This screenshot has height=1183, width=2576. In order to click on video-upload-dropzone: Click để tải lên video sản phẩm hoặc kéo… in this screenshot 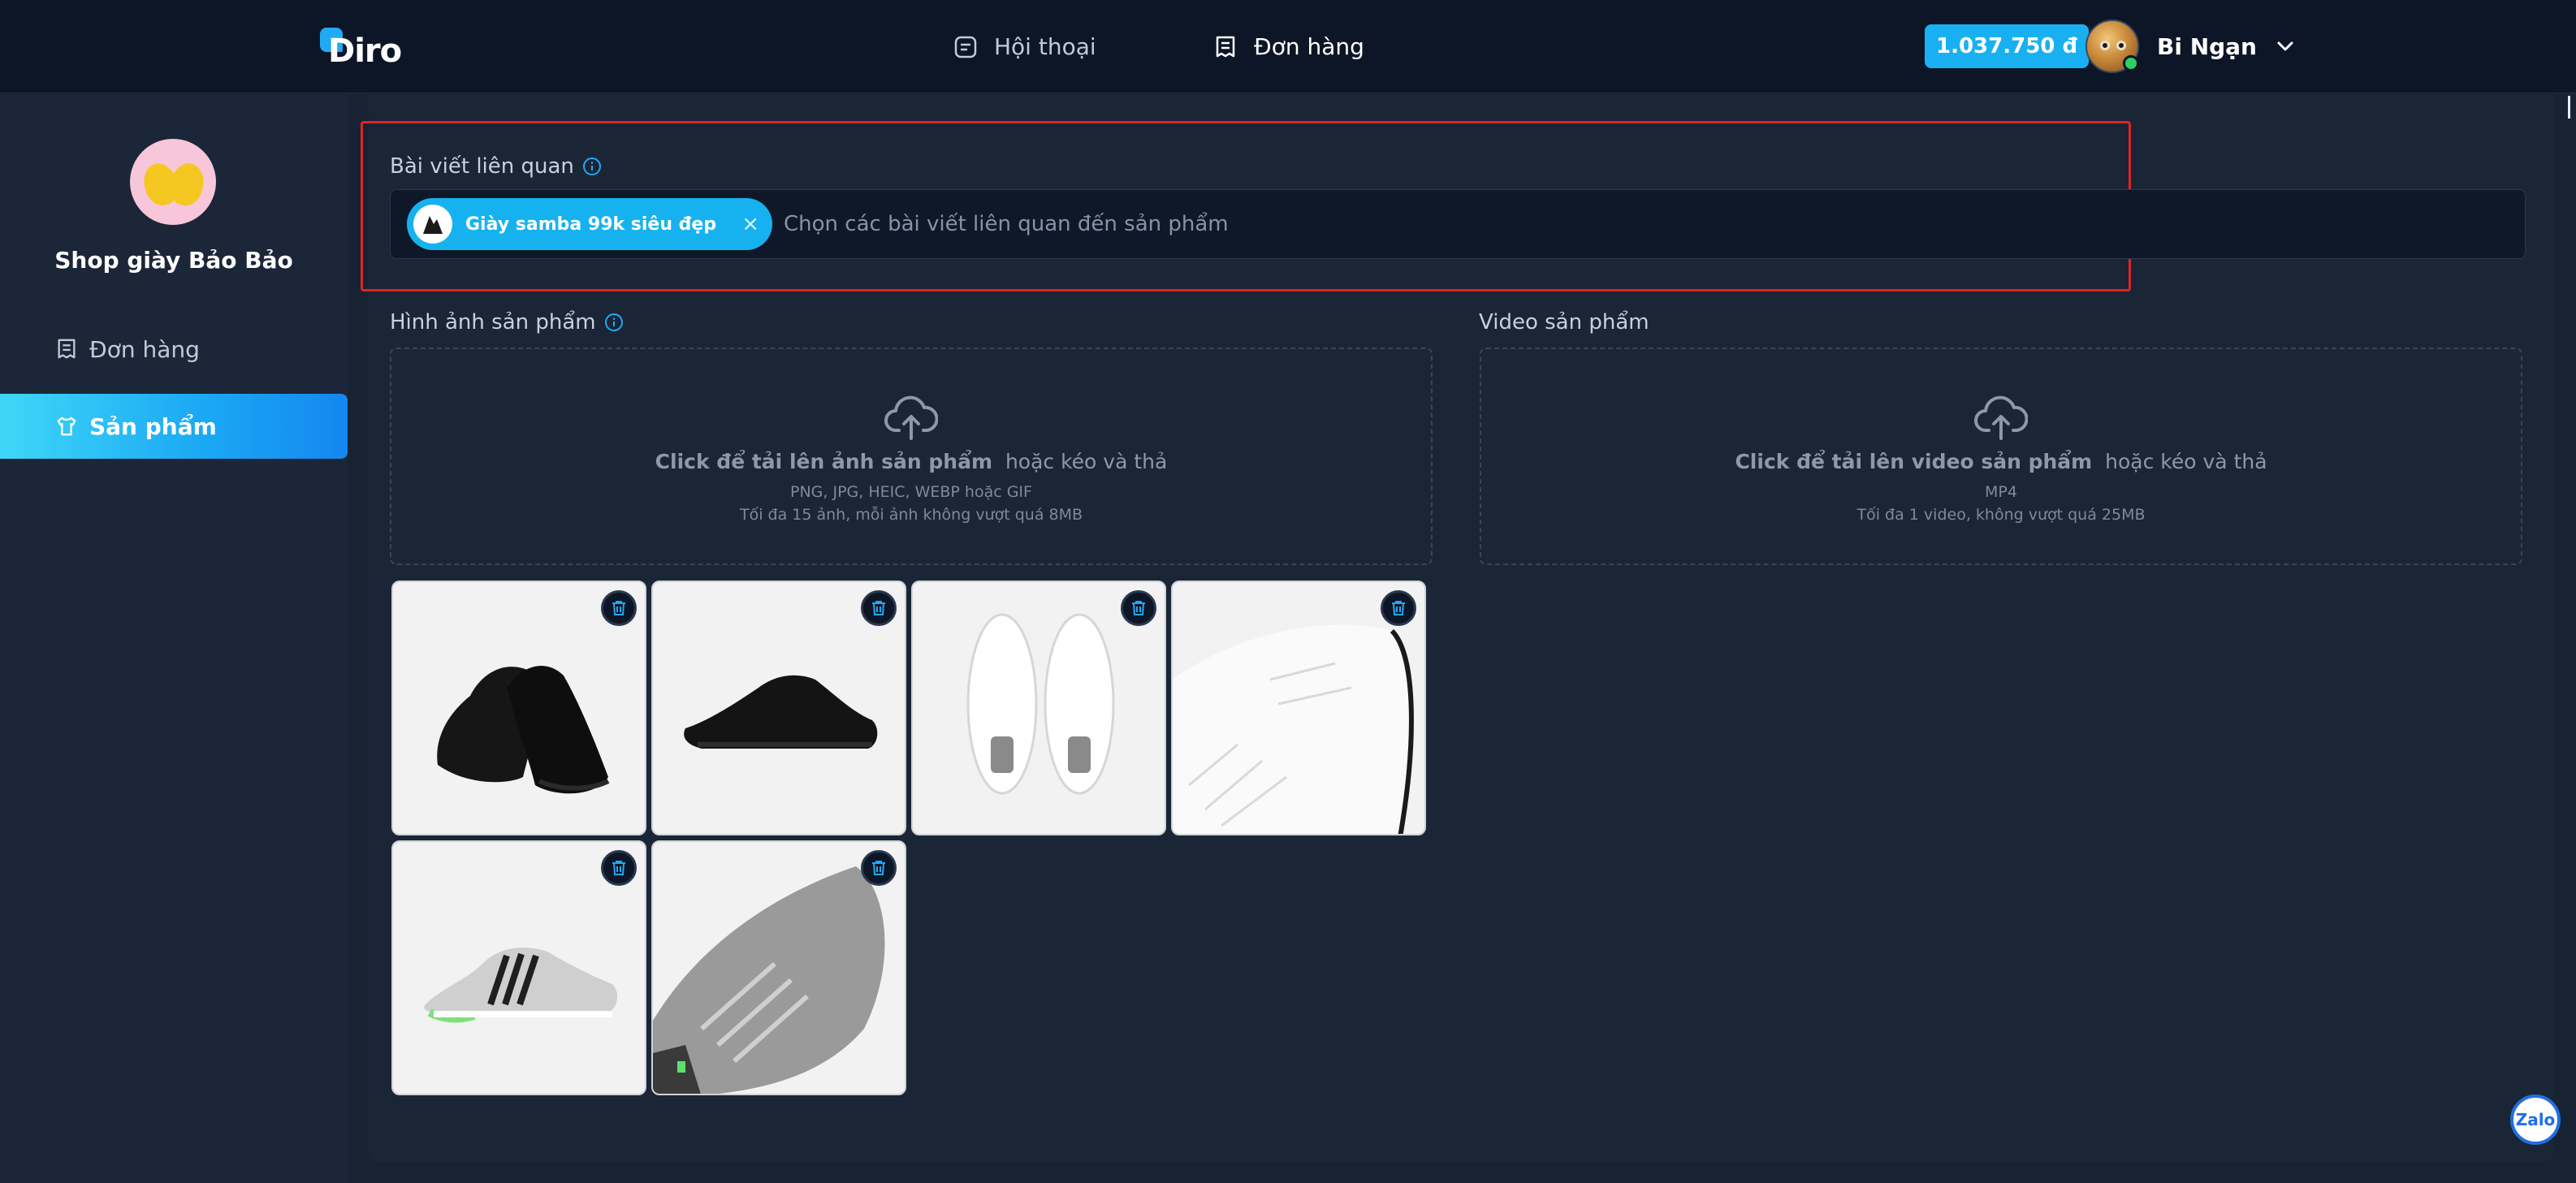, I will do `click(2001, 456)`.